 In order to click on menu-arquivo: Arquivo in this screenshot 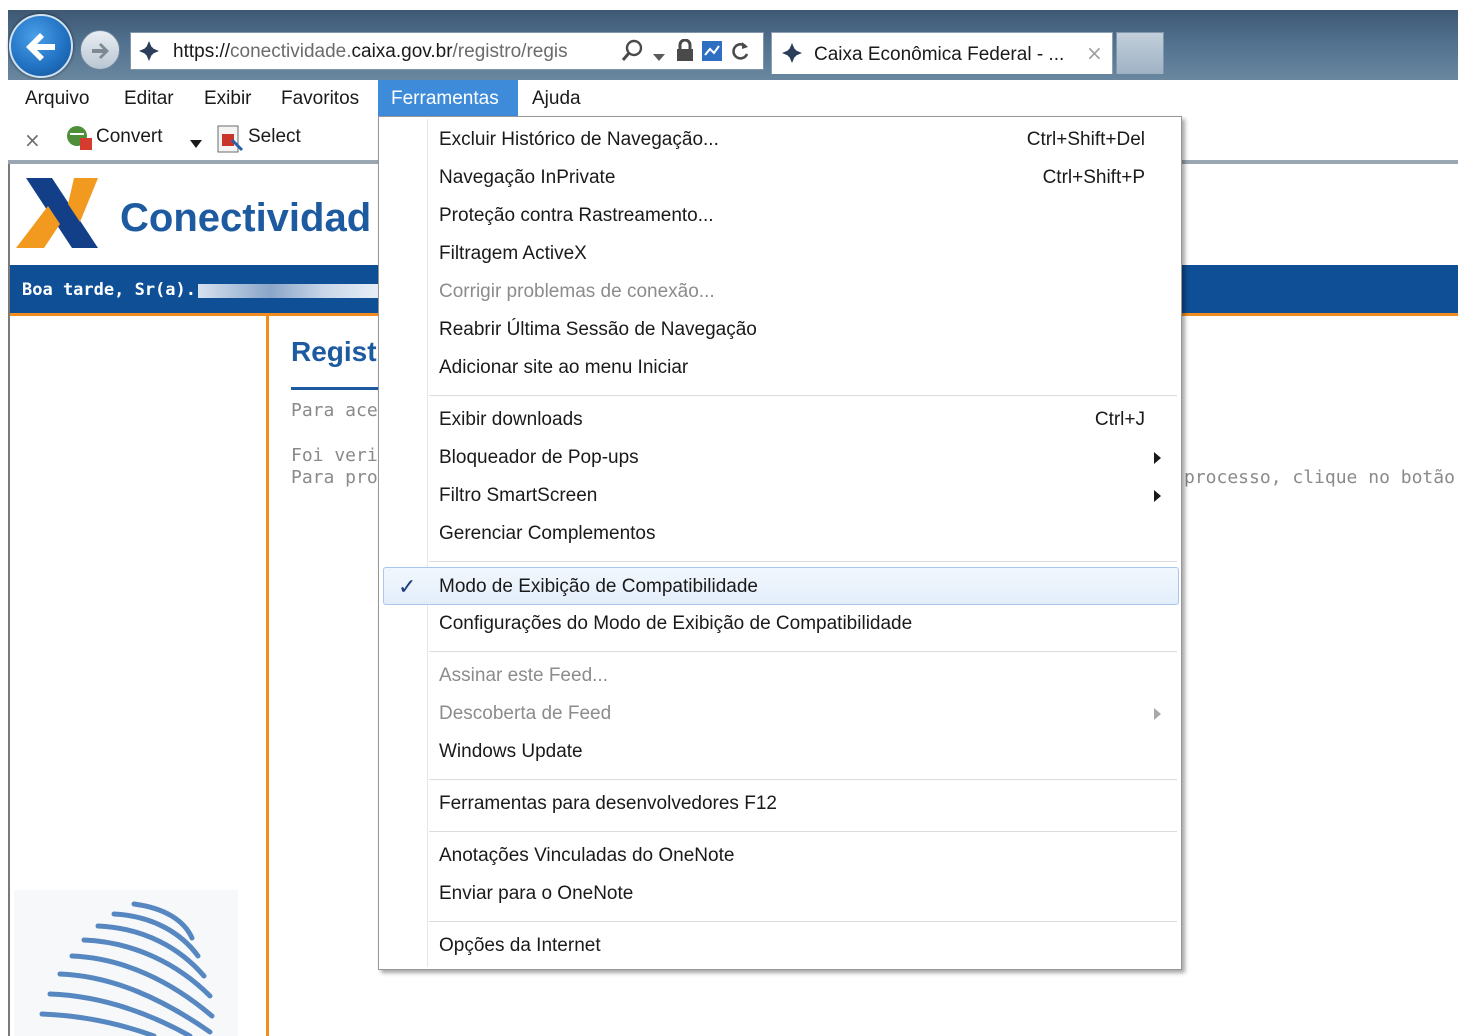, I will do `click(57, 99)`.